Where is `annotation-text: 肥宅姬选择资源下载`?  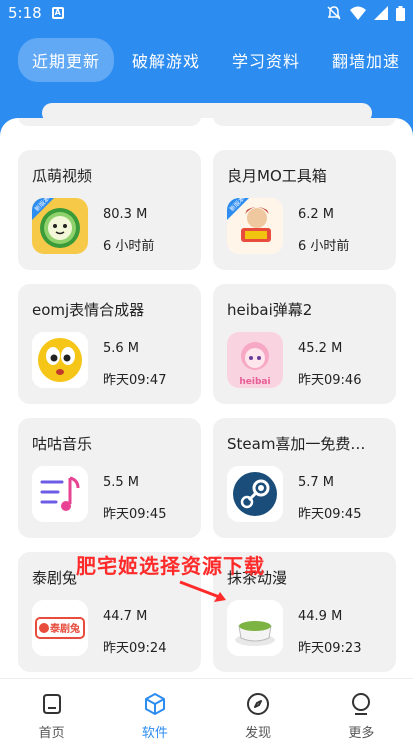 annotation-text: 肥宅姬选择资源下载 is located at coordinates (170, 566).